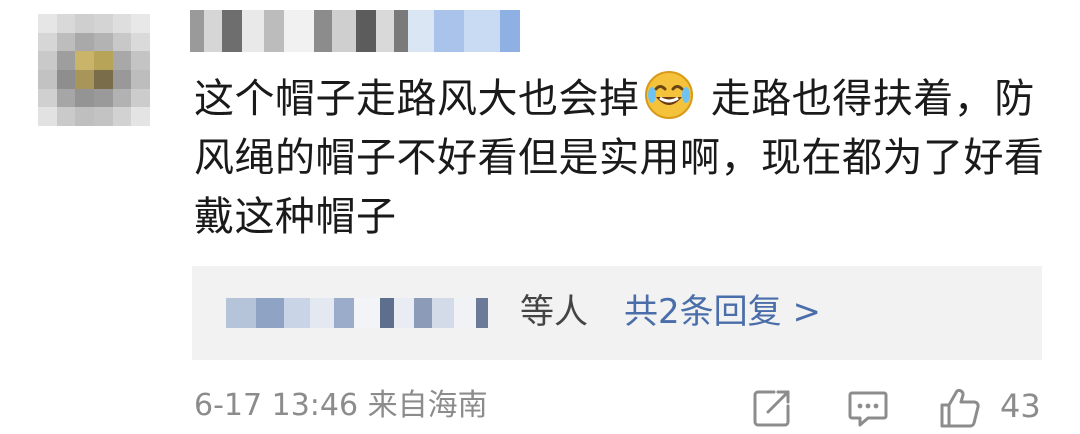  Describe the element at coordinates (417, 99) in the screenshot. I see `comment-text-part1: 这个帽子走路风大也会掉` at that location.